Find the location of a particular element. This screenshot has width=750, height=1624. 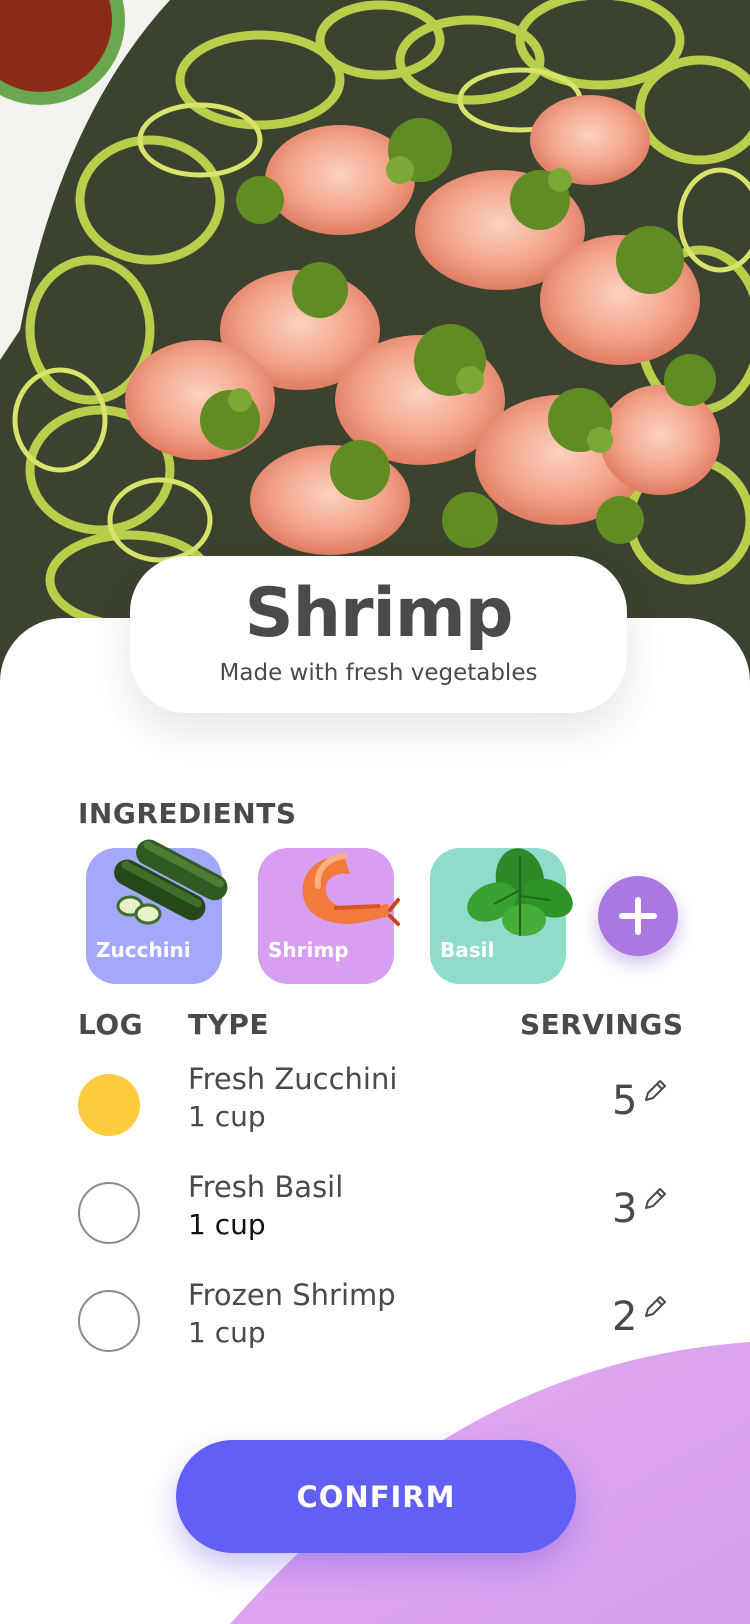

plus-icon is located at coordinates (638, 916).